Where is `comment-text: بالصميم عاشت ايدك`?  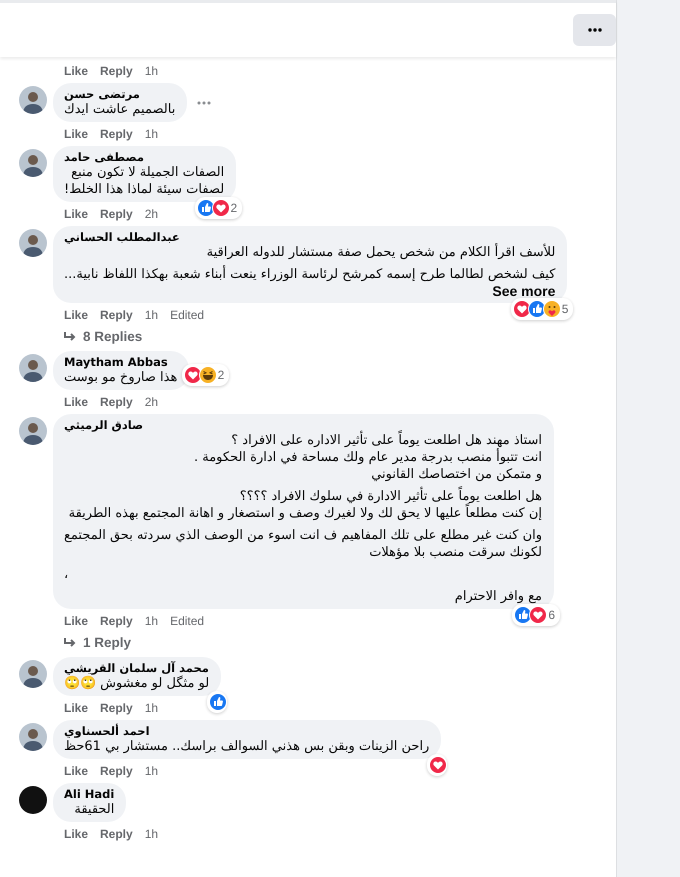
comment-text: بالصميم عاشت ايدك is located at coordinates (120, 109).